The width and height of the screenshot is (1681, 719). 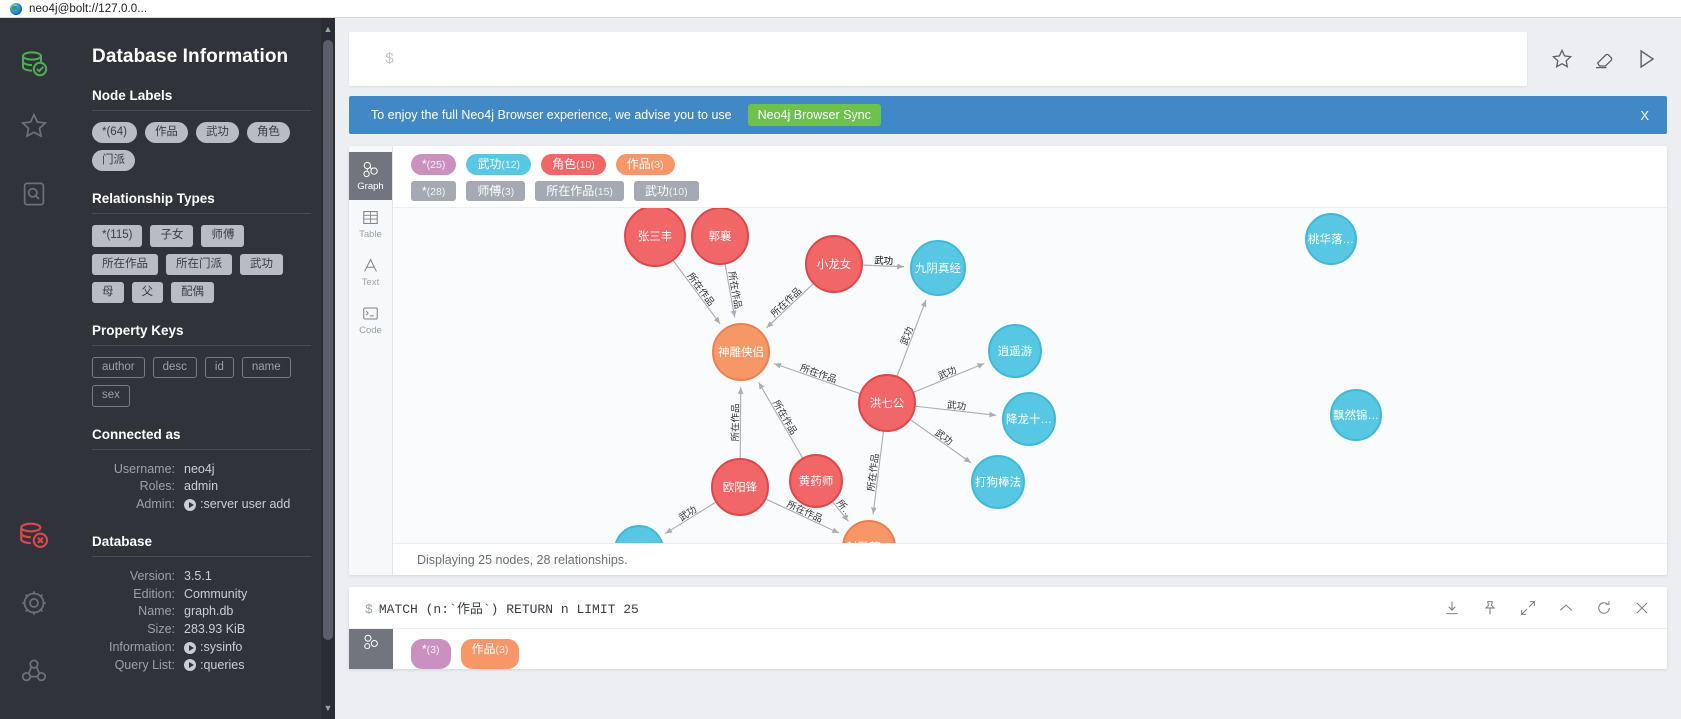 What do you see at coordinates (34, 535) in the screenshot?
I see `sidebar-item-disconnect` at bounding box center [34, 535].